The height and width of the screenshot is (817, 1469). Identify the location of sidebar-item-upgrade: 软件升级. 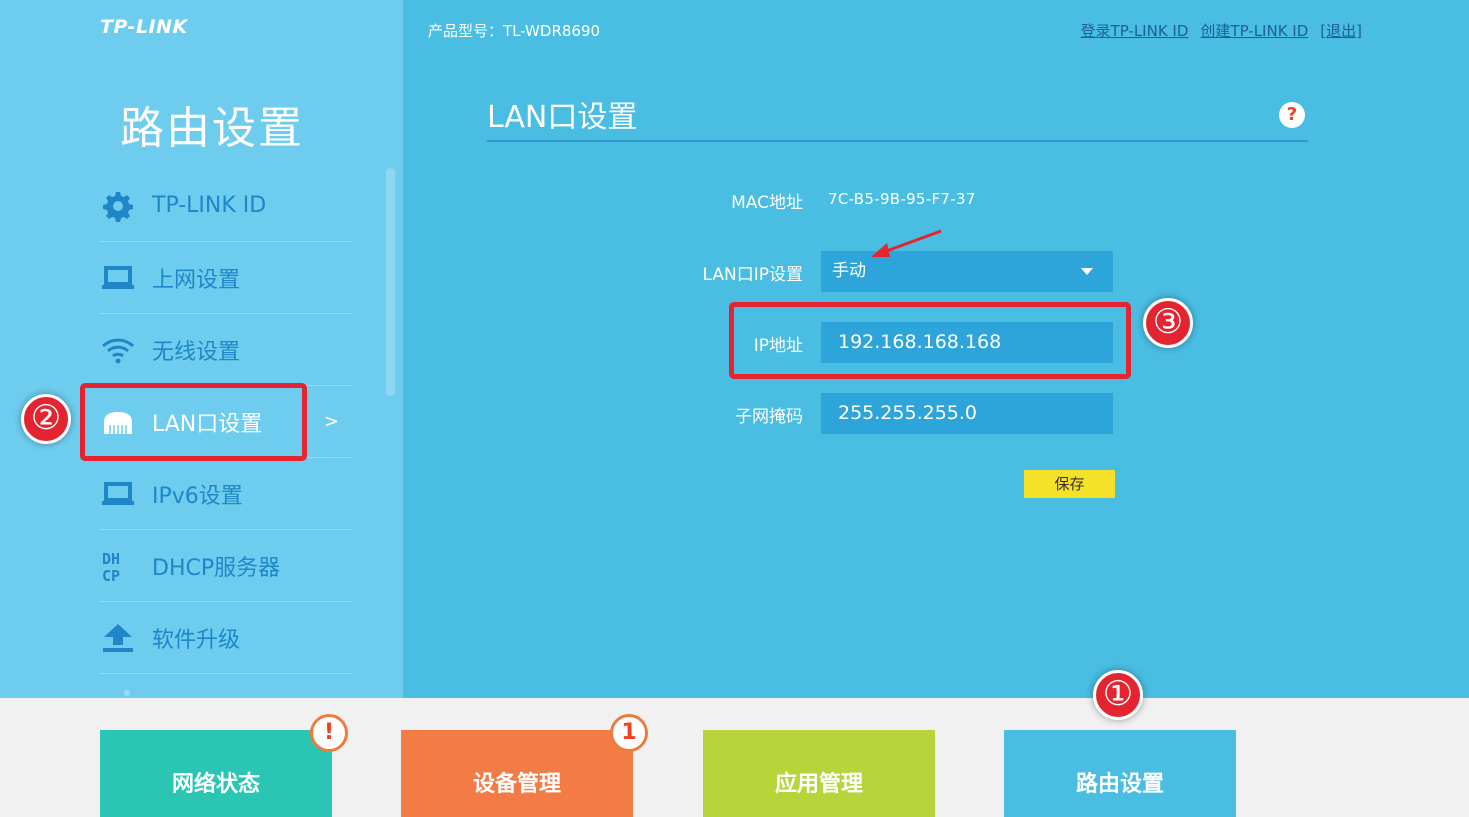
(226, 638).